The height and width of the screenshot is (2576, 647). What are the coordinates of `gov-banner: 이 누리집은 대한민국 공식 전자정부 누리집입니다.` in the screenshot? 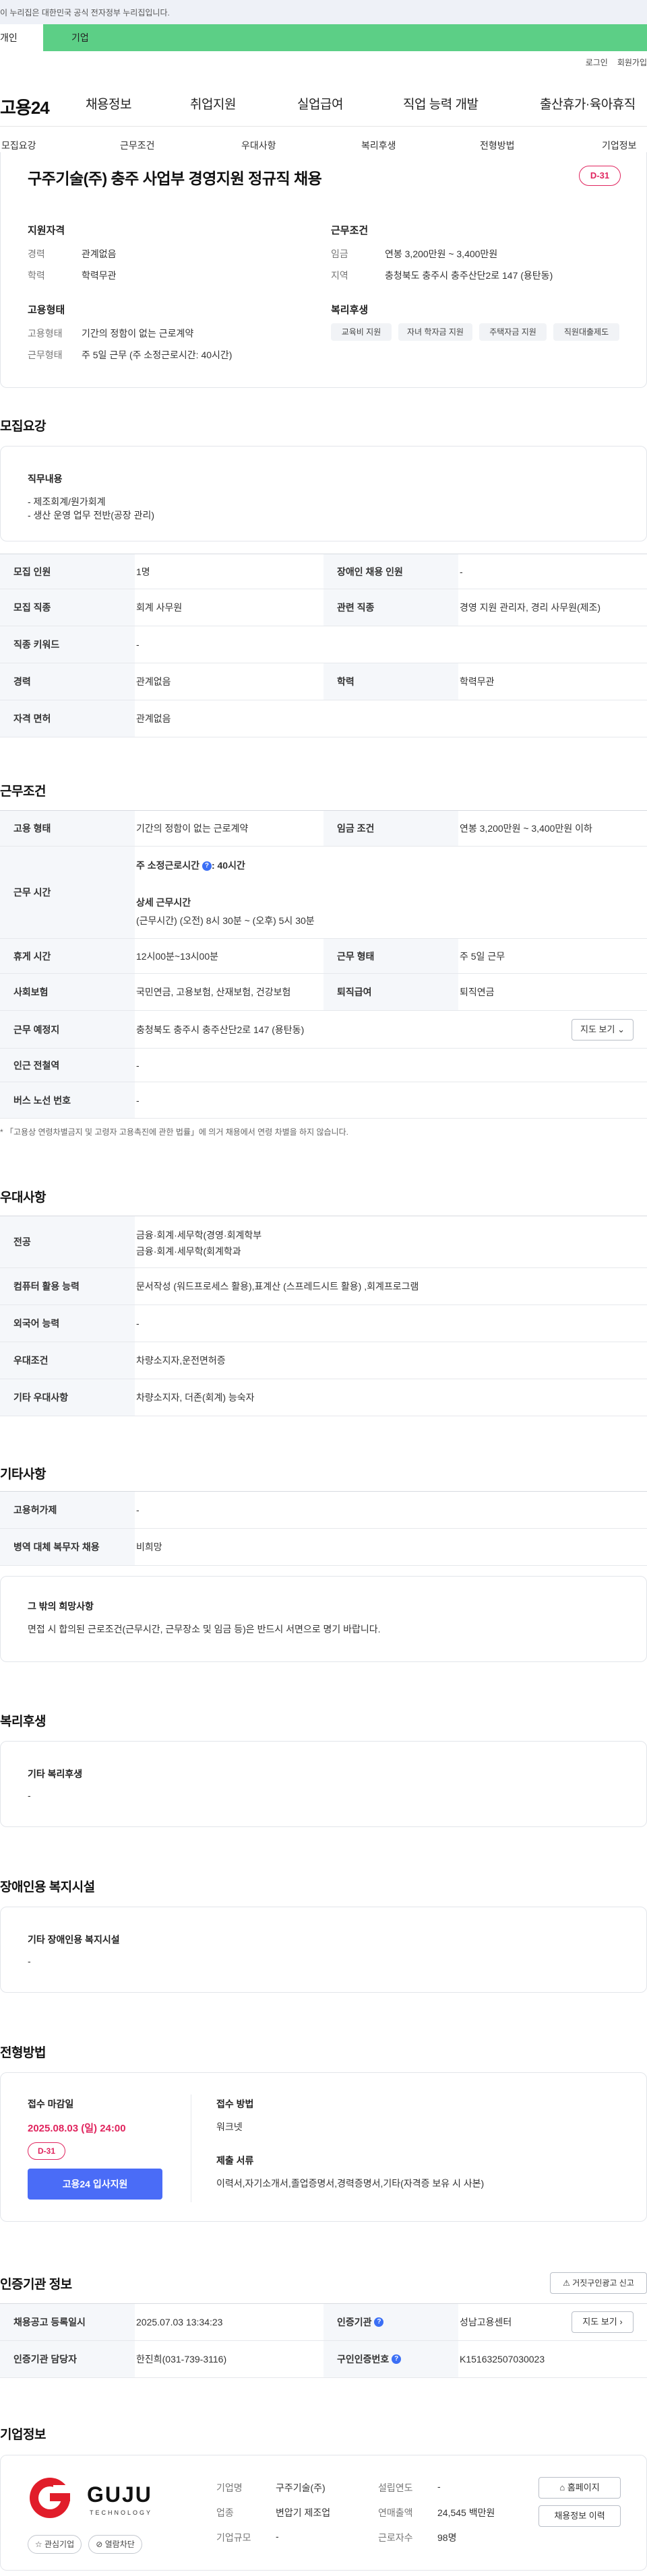 It's located at (323, 12).